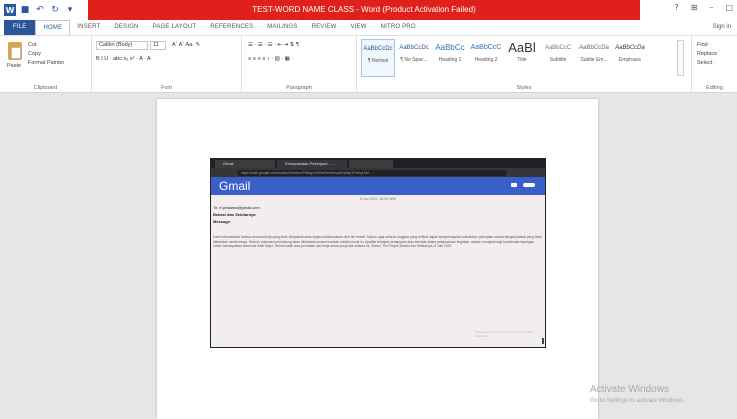 The image size is (737, 419). Describe the element at coordinates (53, 27) in the screenshot. I see `tab-home: HOME` at that location.